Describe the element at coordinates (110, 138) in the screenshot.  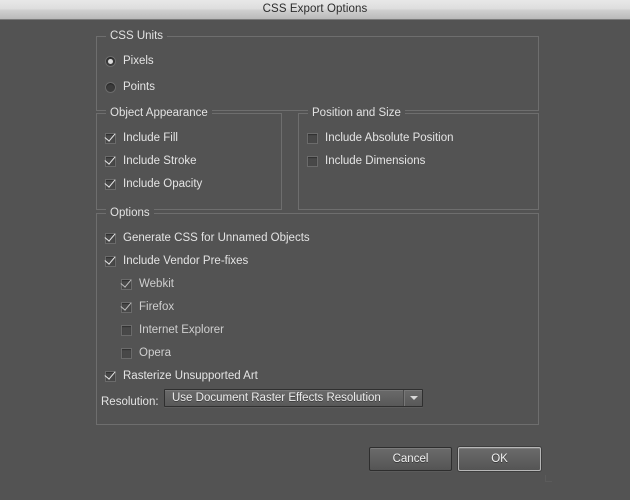
I see `checkbox-include-fill` at that location.